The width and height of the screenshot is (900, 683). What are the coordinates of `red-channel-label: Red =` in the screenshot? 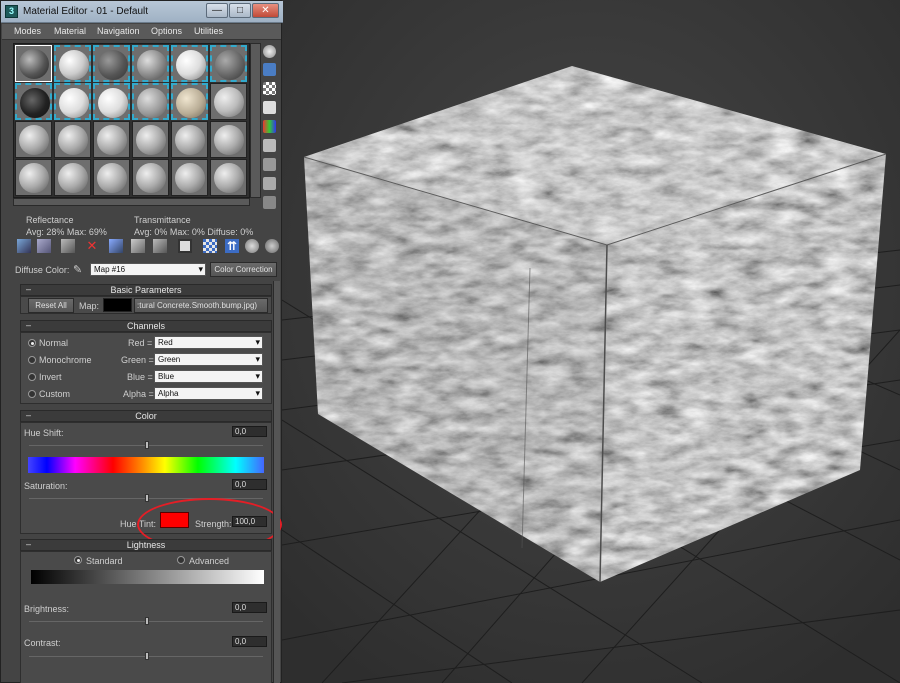 It's located at (140, 343).